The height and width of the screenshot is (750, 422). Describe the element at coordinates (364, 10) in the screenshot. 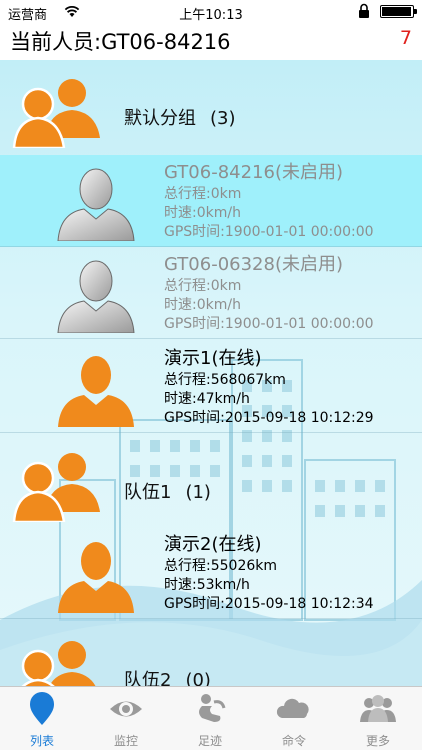

I see `rotation-lock-icon` at that location.